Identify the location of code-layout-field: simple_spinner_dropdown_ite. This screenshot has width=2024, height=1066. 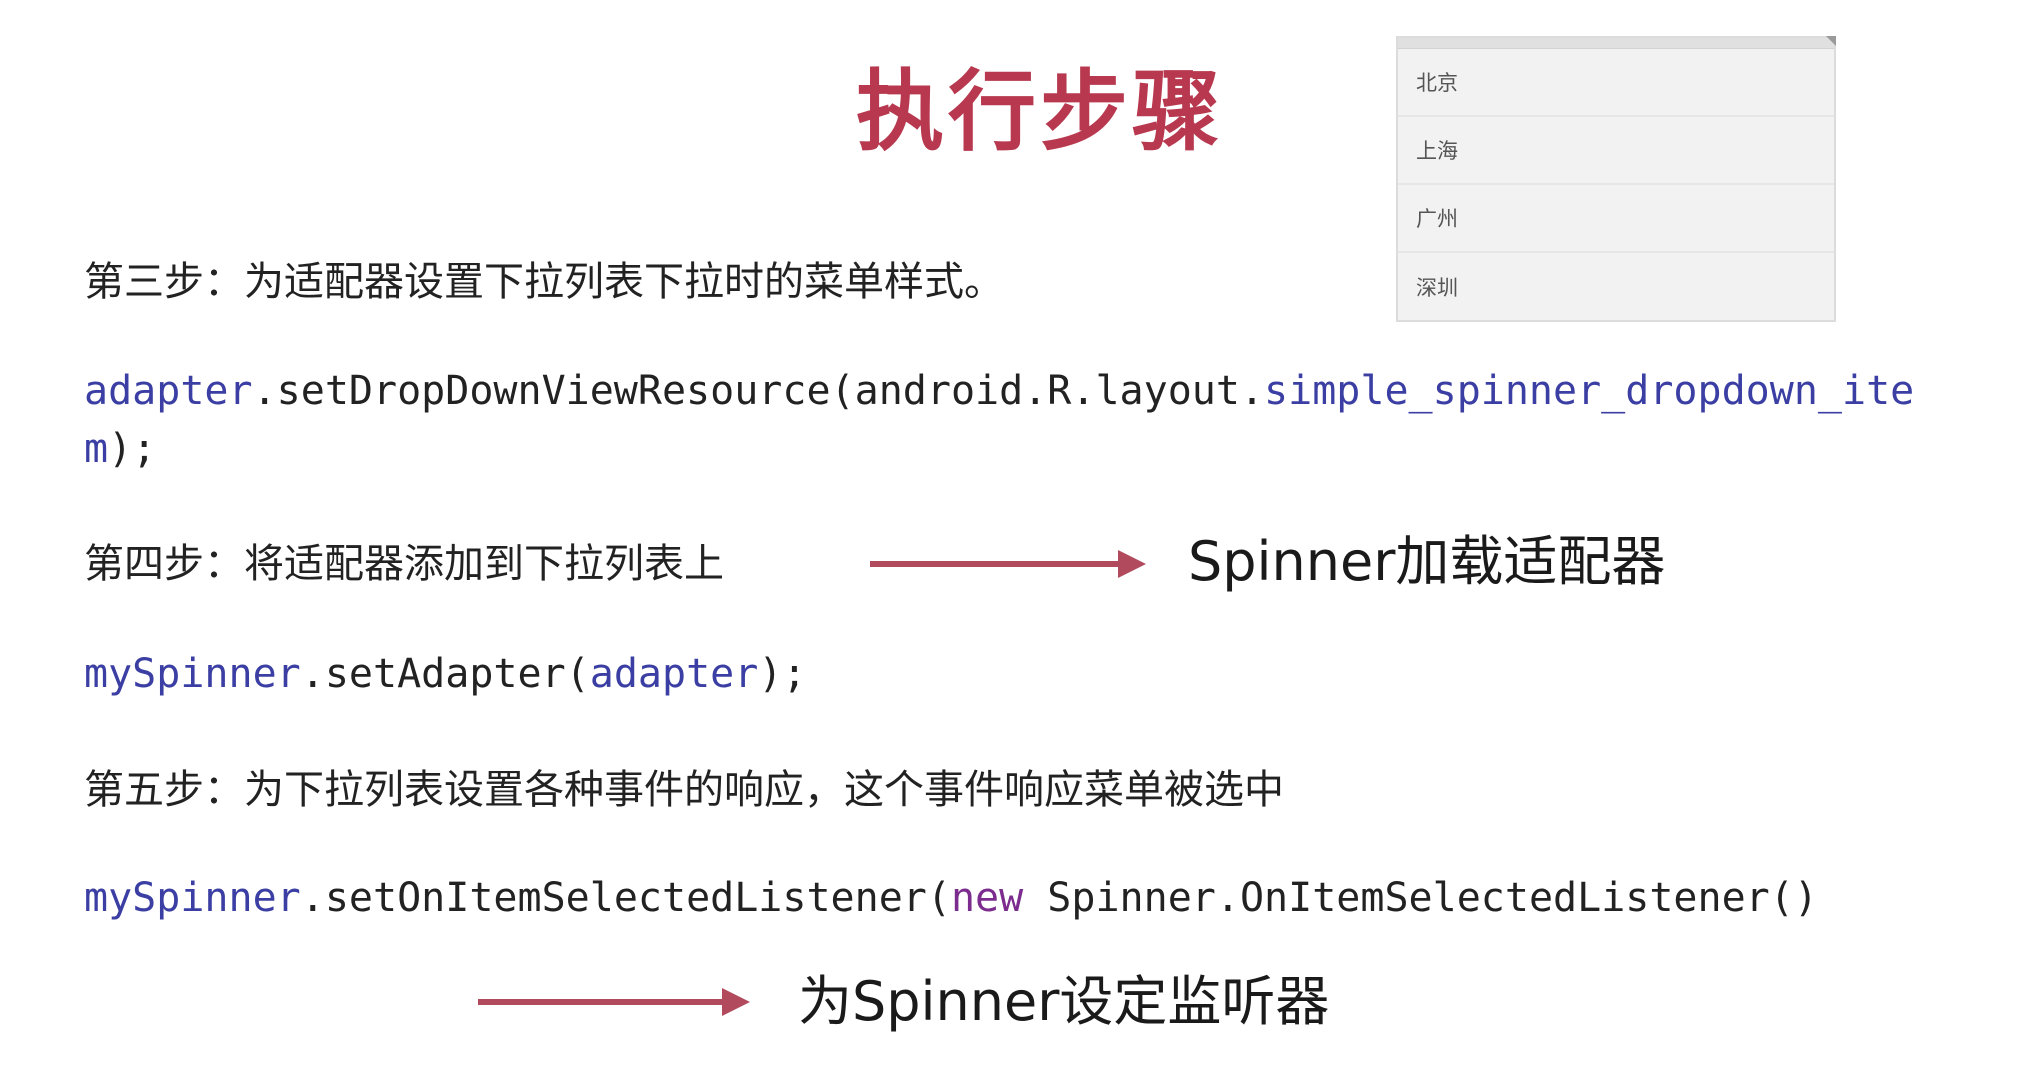
(1589, 391).